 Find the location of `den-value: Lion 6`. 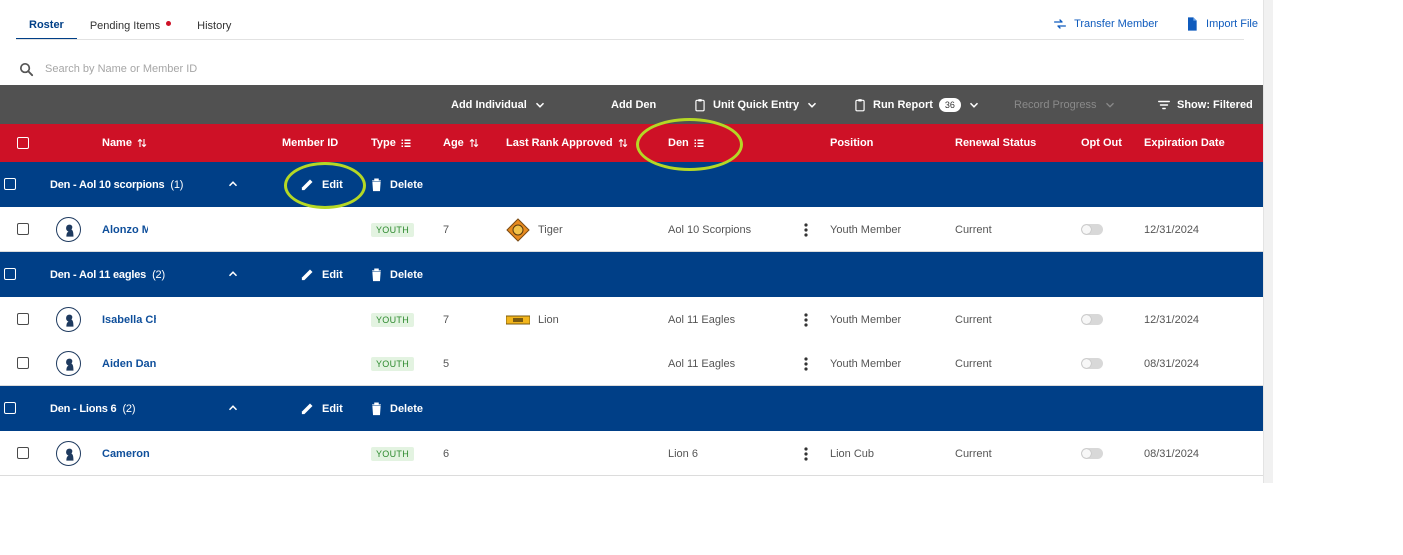

den-value: Lion 6 is located at coordinates (683, 453).